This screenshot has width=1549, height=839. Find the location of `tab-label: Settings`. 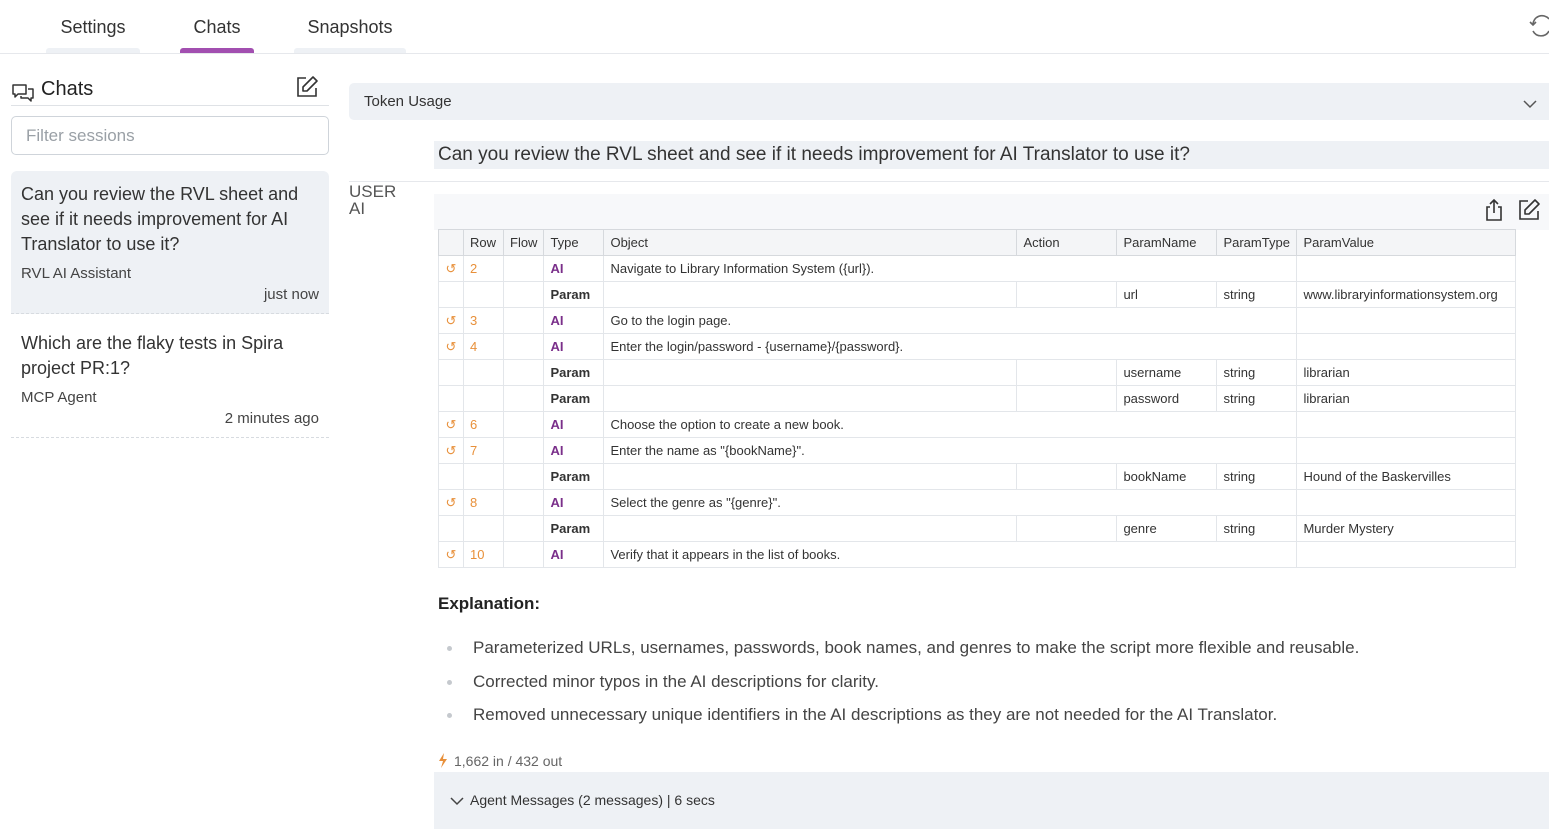

tab-label: Settings is located at coordinates (93, 27).